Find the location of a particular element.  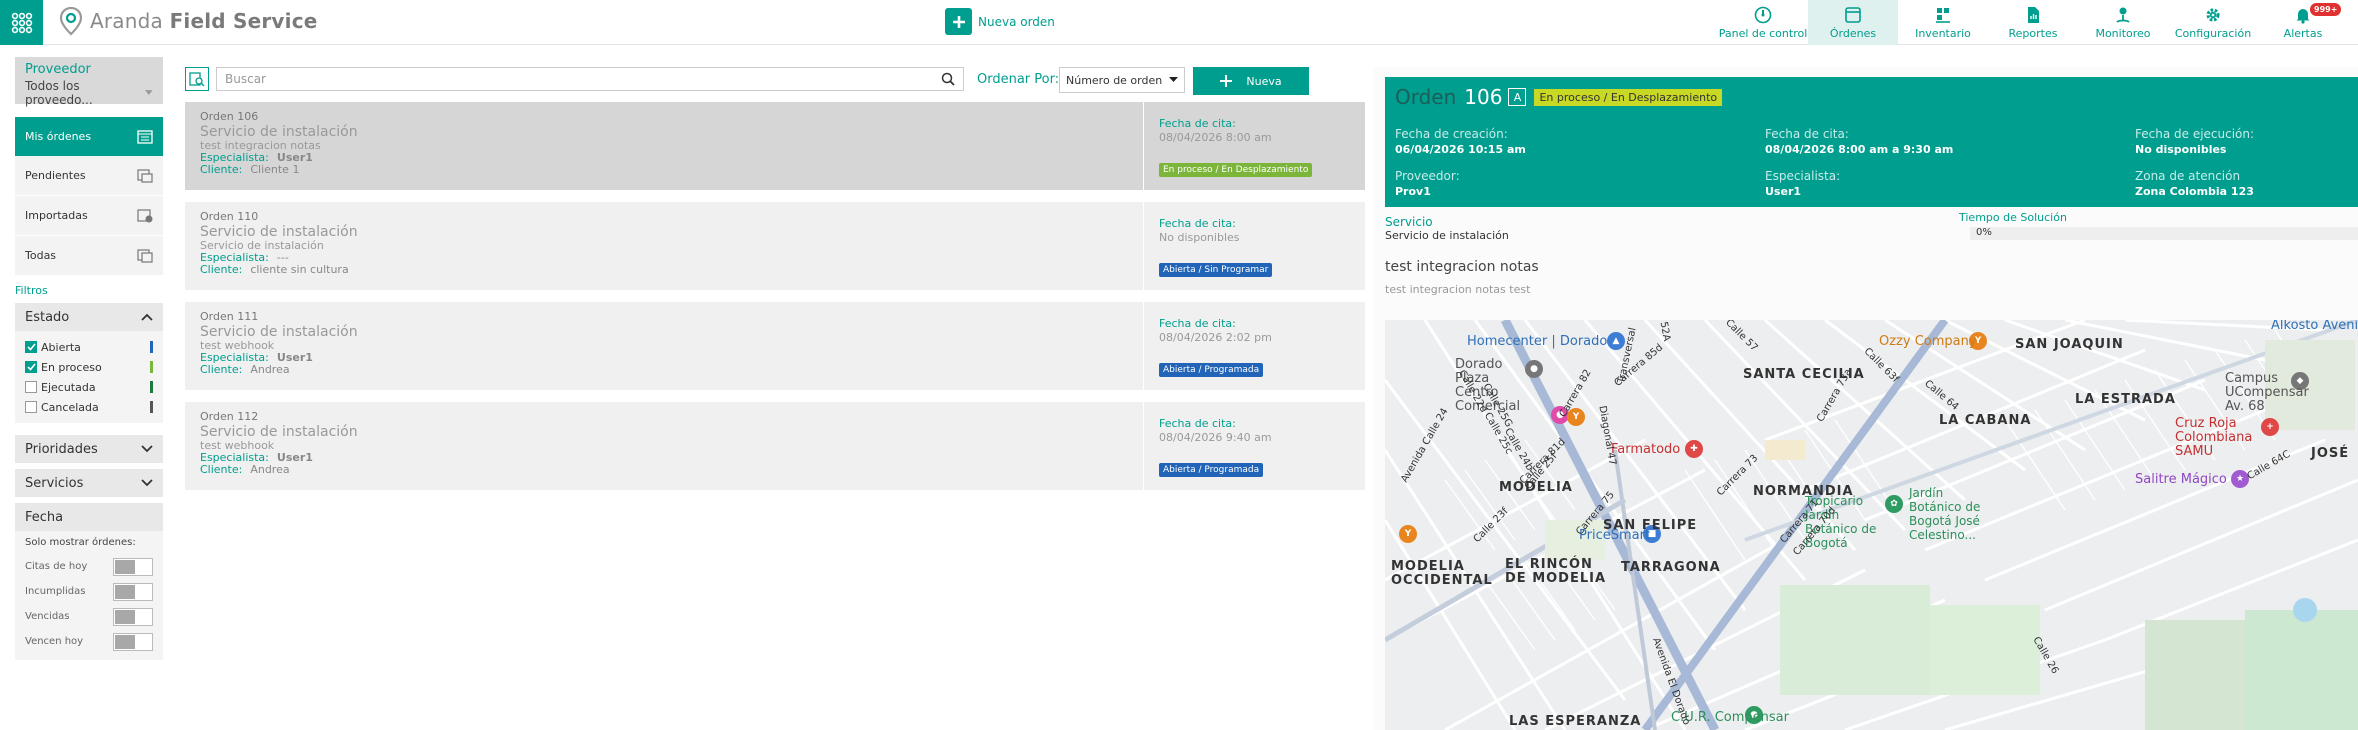

estado-en-proceso-checkbox: En proceso is located at coordinates (89, 367).